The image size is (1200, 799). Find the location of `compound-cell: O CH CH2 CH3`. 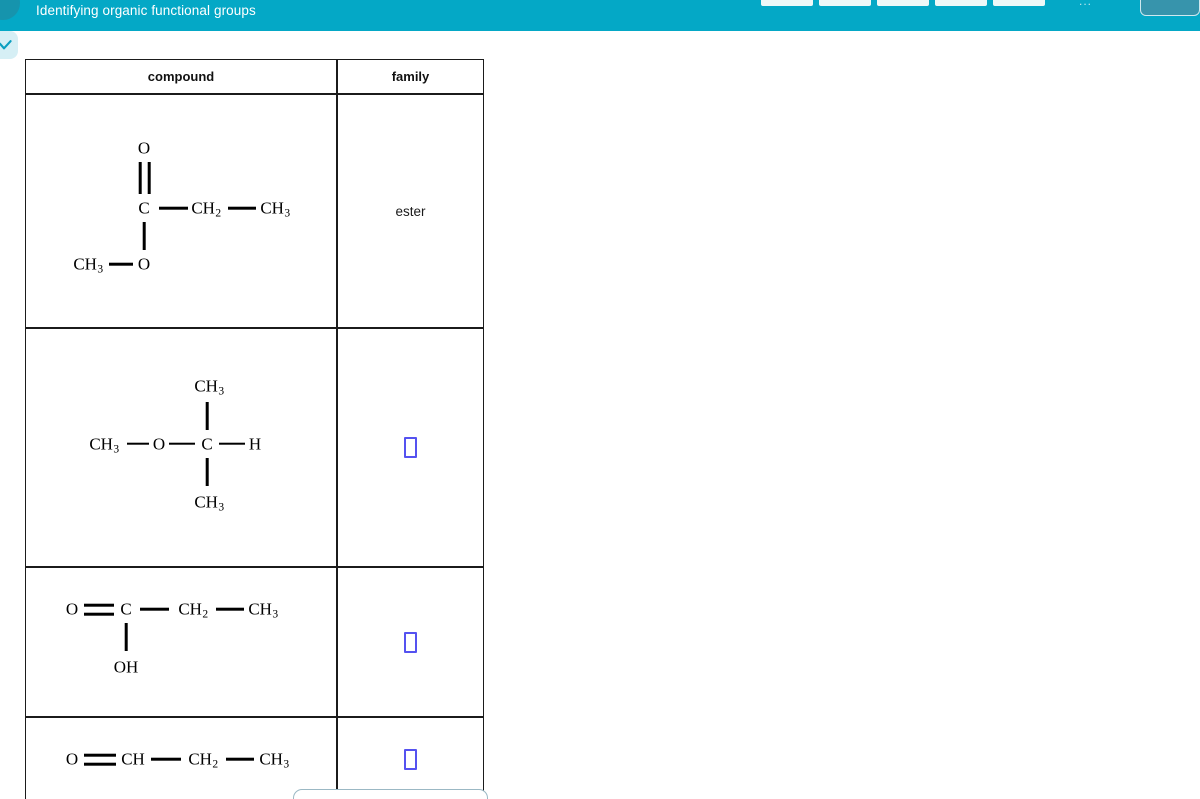

compound-cell: O CH CH2 CH3 is located at coordinates (181, 758).